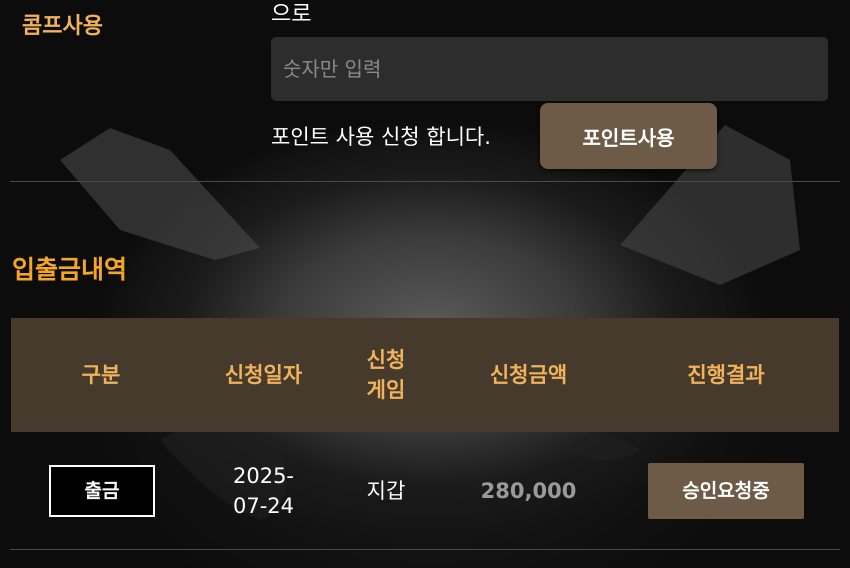 The image size is (850, 568). What do you see at coordinates (628, 136) in the screenshot?
I see `point-use-button: 포인트사용` at bounding box center [628, 136].